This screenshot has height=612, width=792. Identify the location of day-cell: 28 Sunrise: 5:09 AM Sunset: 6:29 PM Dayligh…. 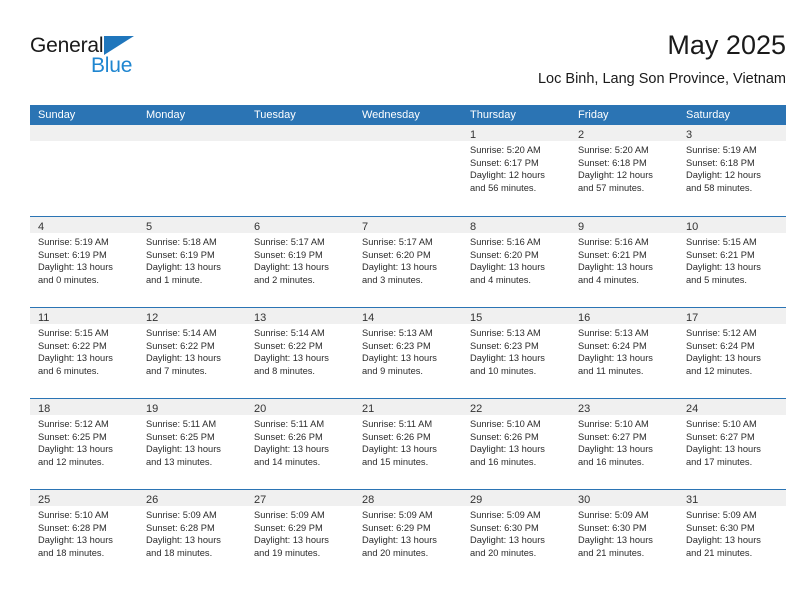
(408, 535).